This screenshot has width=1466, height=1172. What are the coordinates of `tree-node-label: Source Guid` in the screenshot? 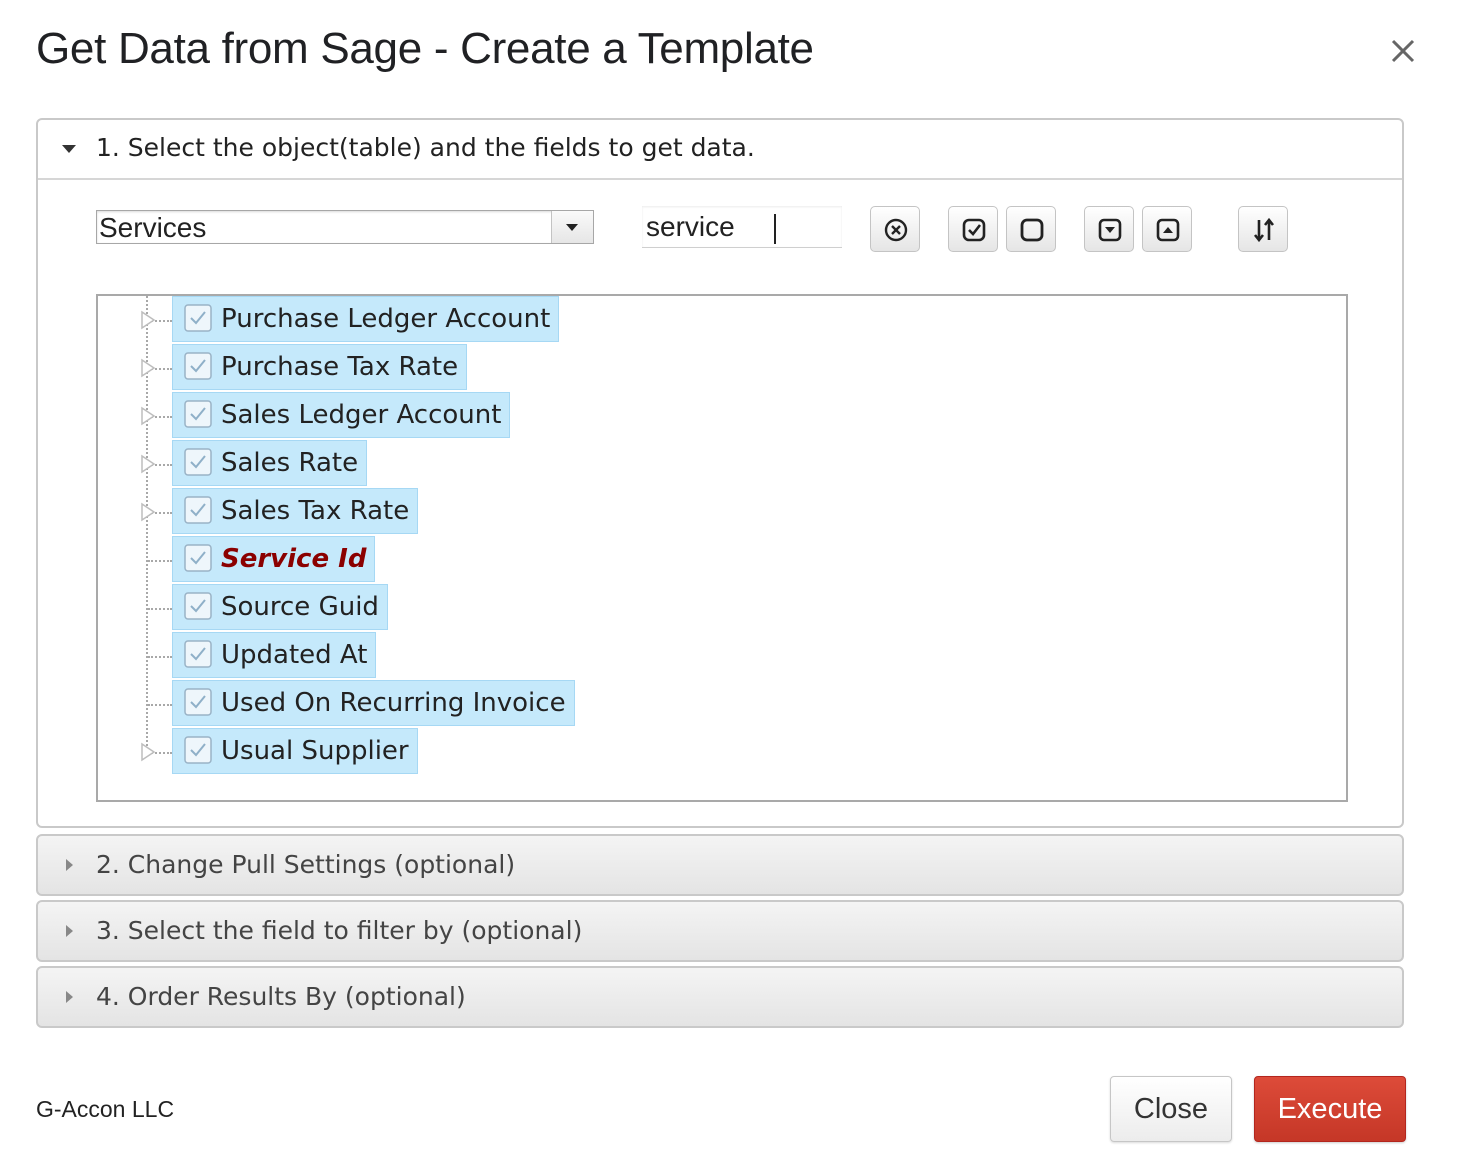 It's located at (300, 607).